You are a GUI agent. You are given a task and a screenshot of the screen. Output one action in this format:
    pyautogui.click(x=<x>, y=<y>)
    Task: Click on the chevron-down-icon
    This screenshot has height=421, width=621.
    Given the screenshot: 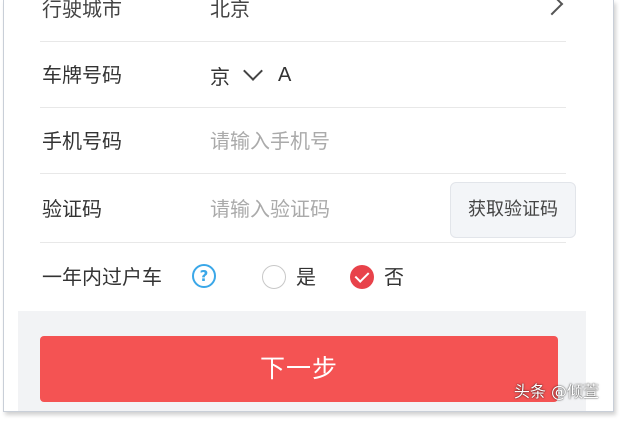 What is the action you would take?
    pyautogui.click(x=253, y=71)
    